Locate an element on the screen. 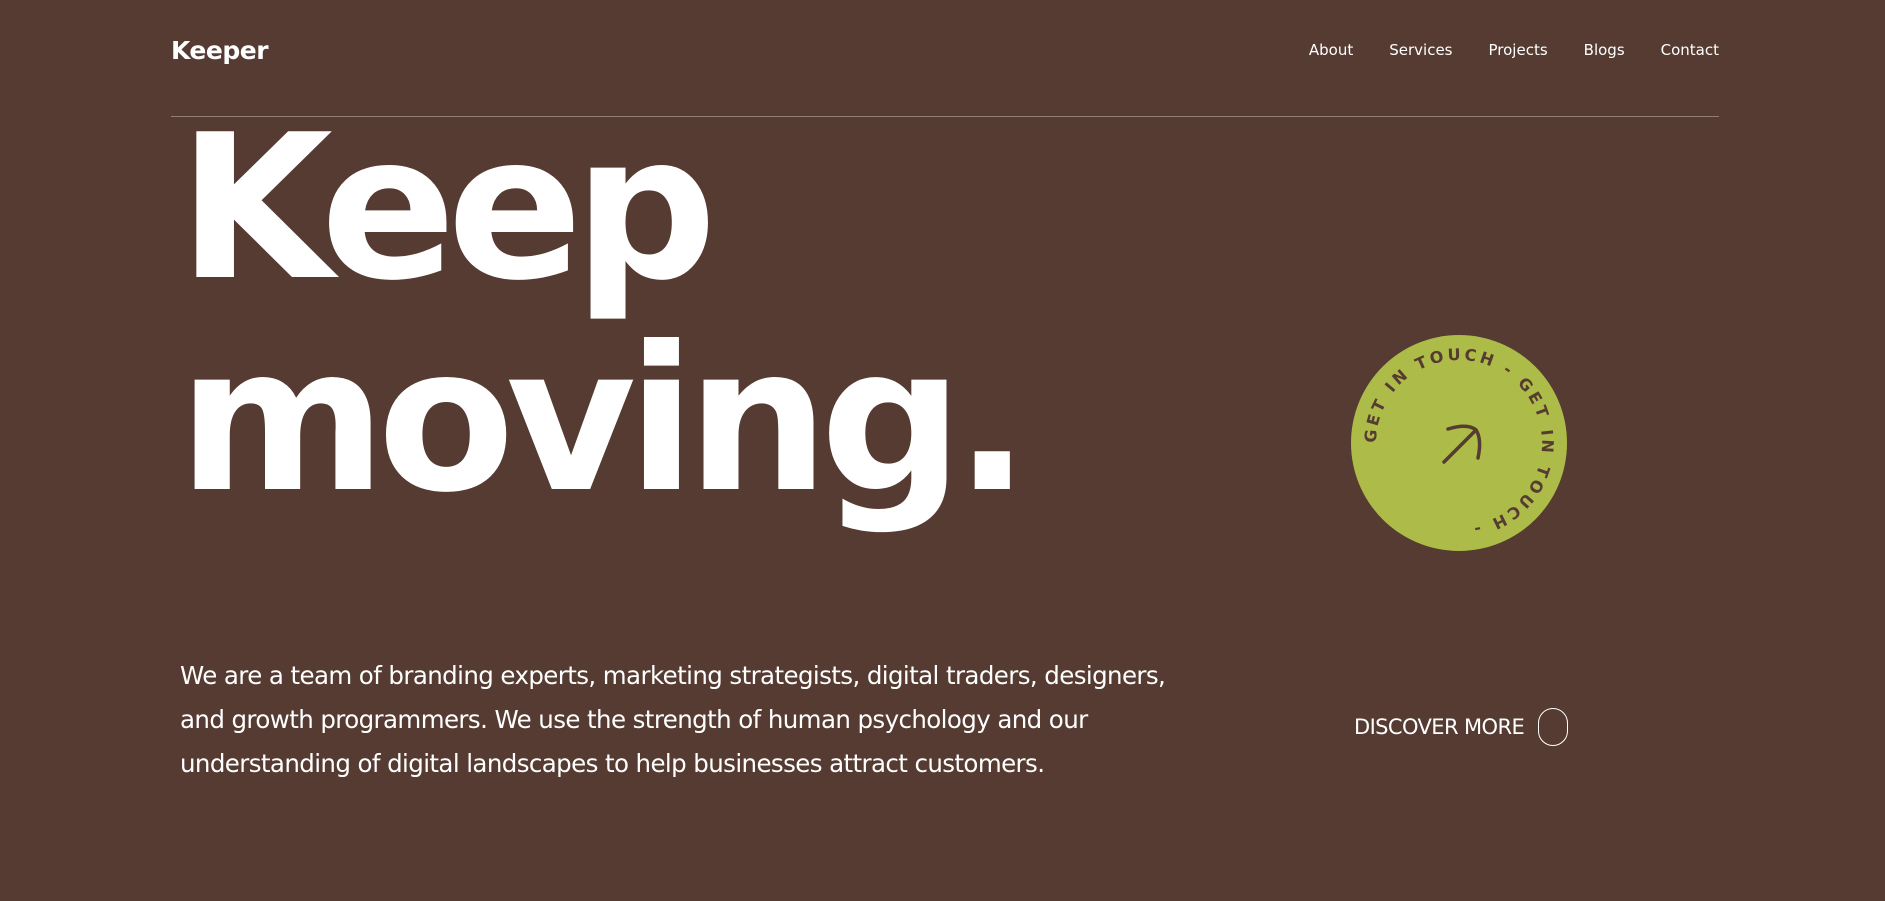  hero-title-line-1: Keep is located at coordinates (447, 208).